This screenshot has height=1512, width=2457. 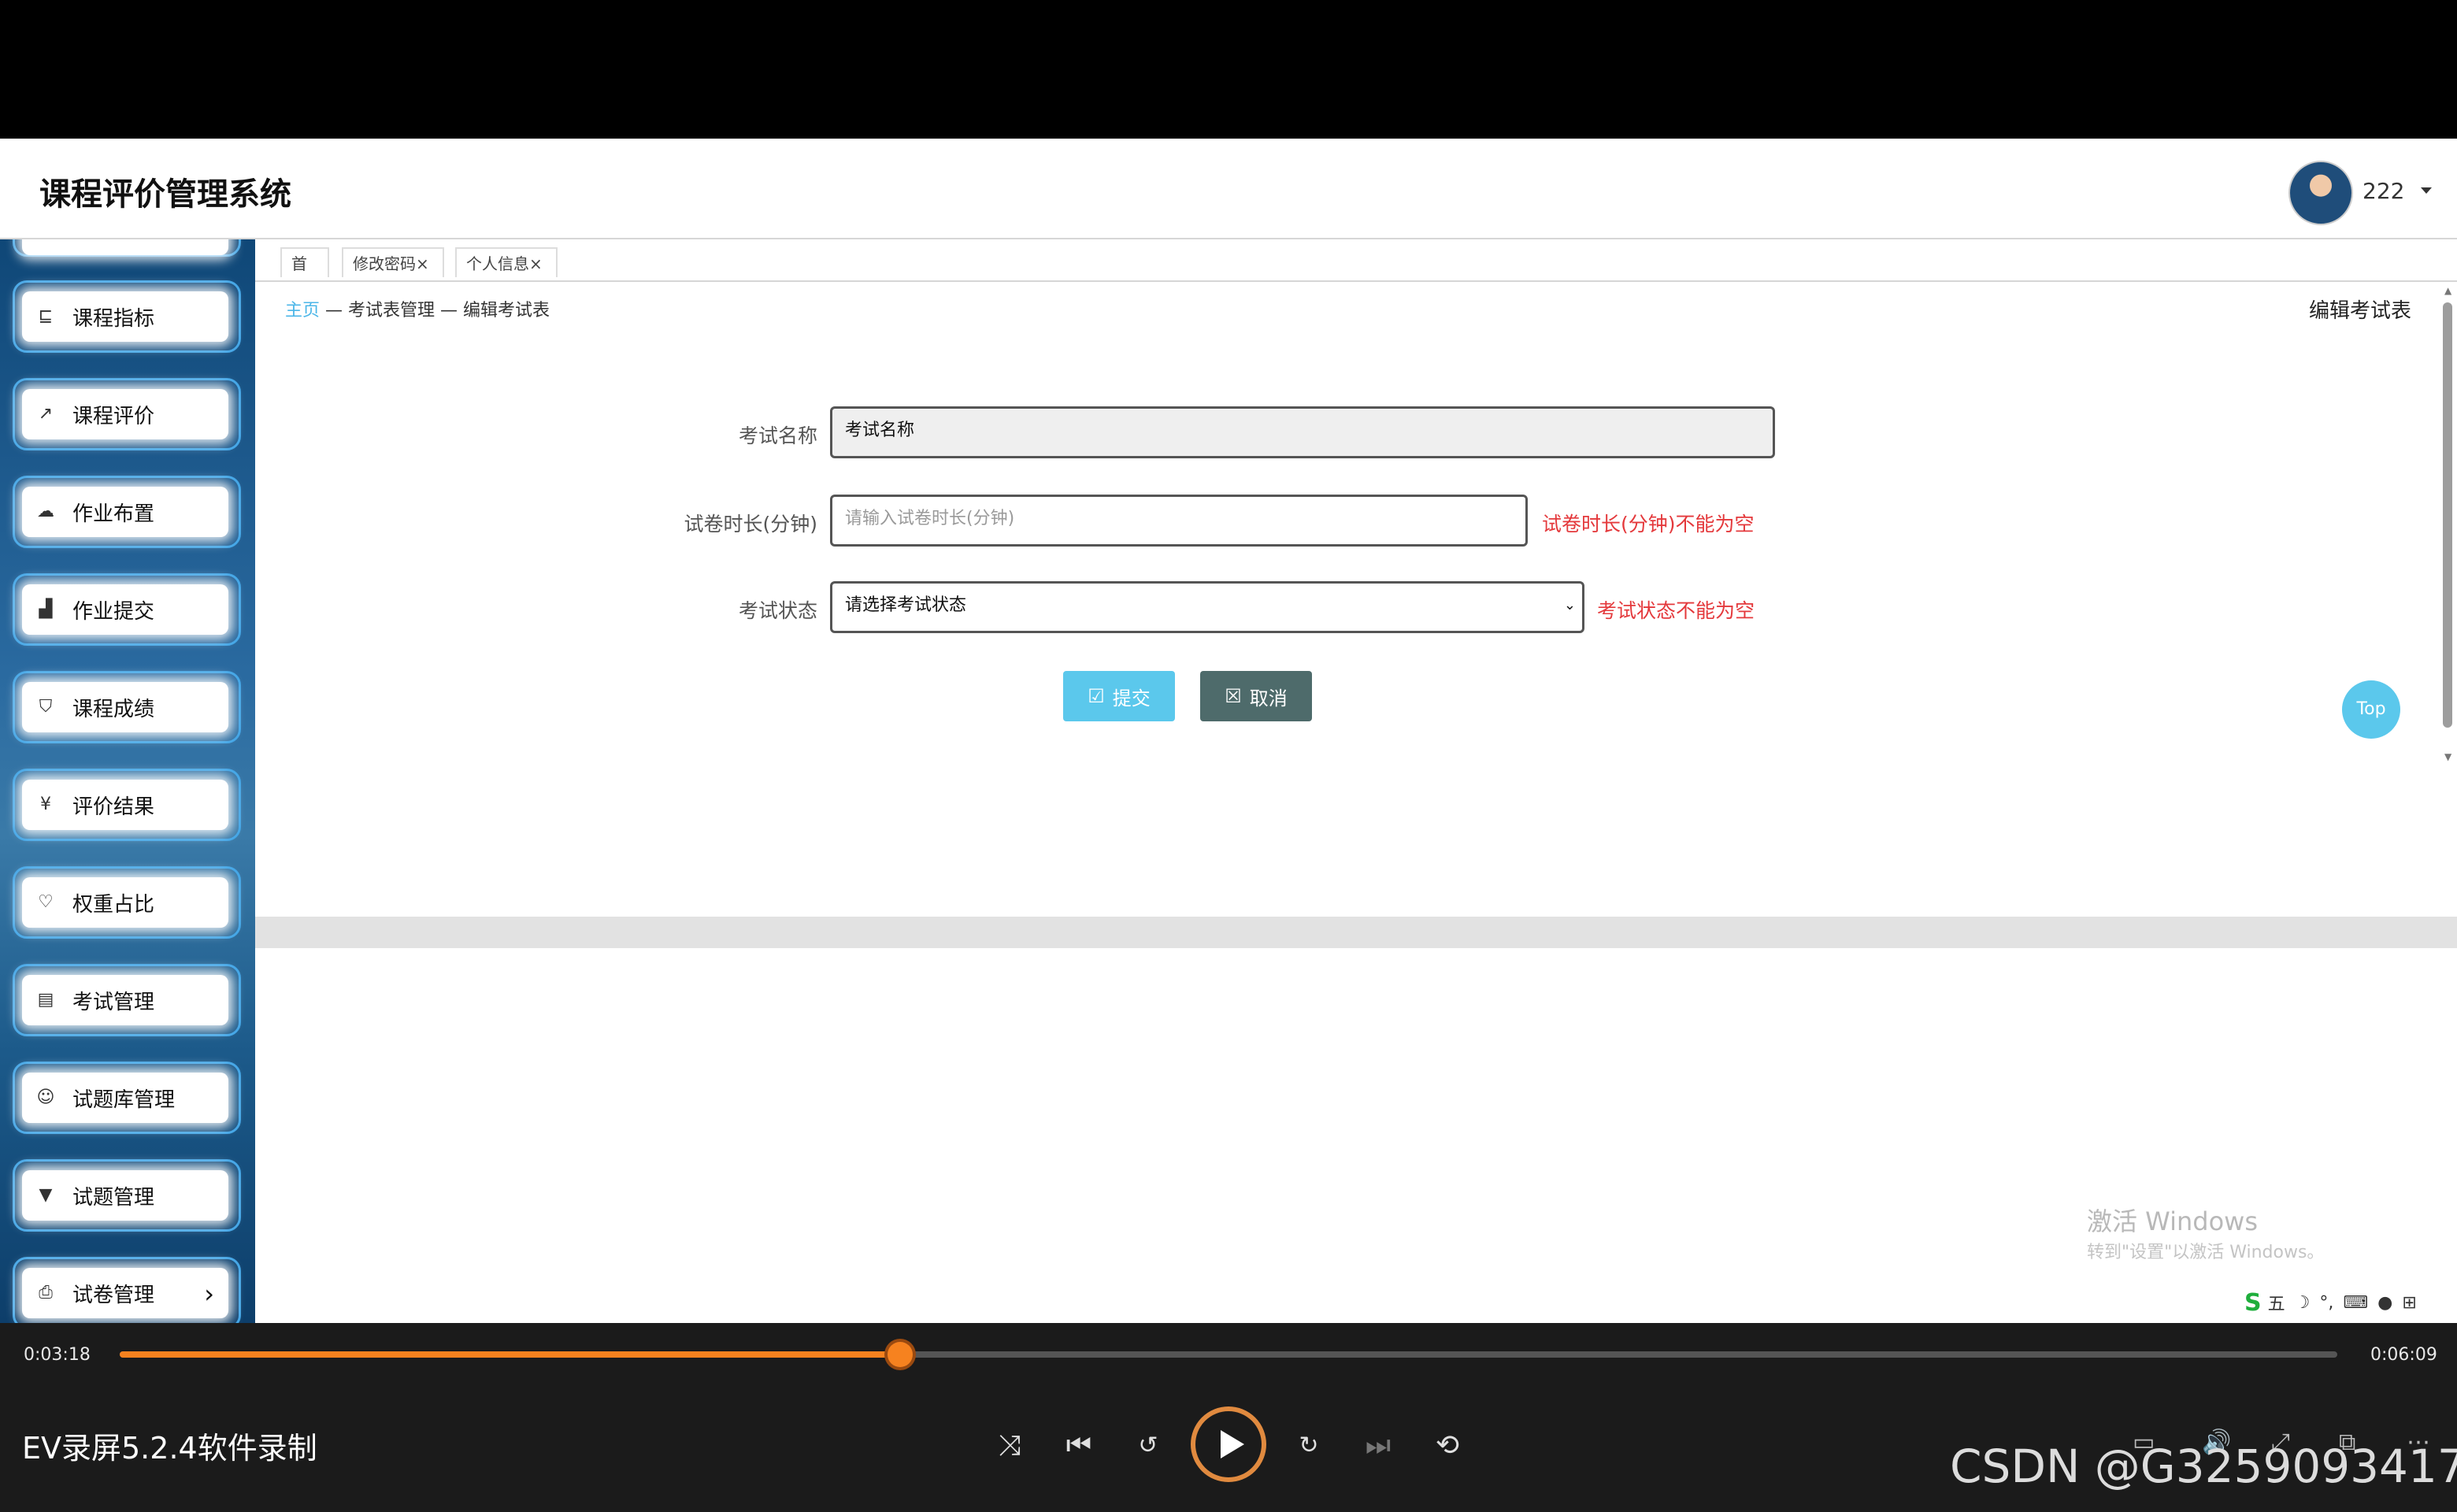 What do you see at coordinates (497, 263) in the screenshot?
I see `tab-label: 个人信息` at bounding box center [497, 263].